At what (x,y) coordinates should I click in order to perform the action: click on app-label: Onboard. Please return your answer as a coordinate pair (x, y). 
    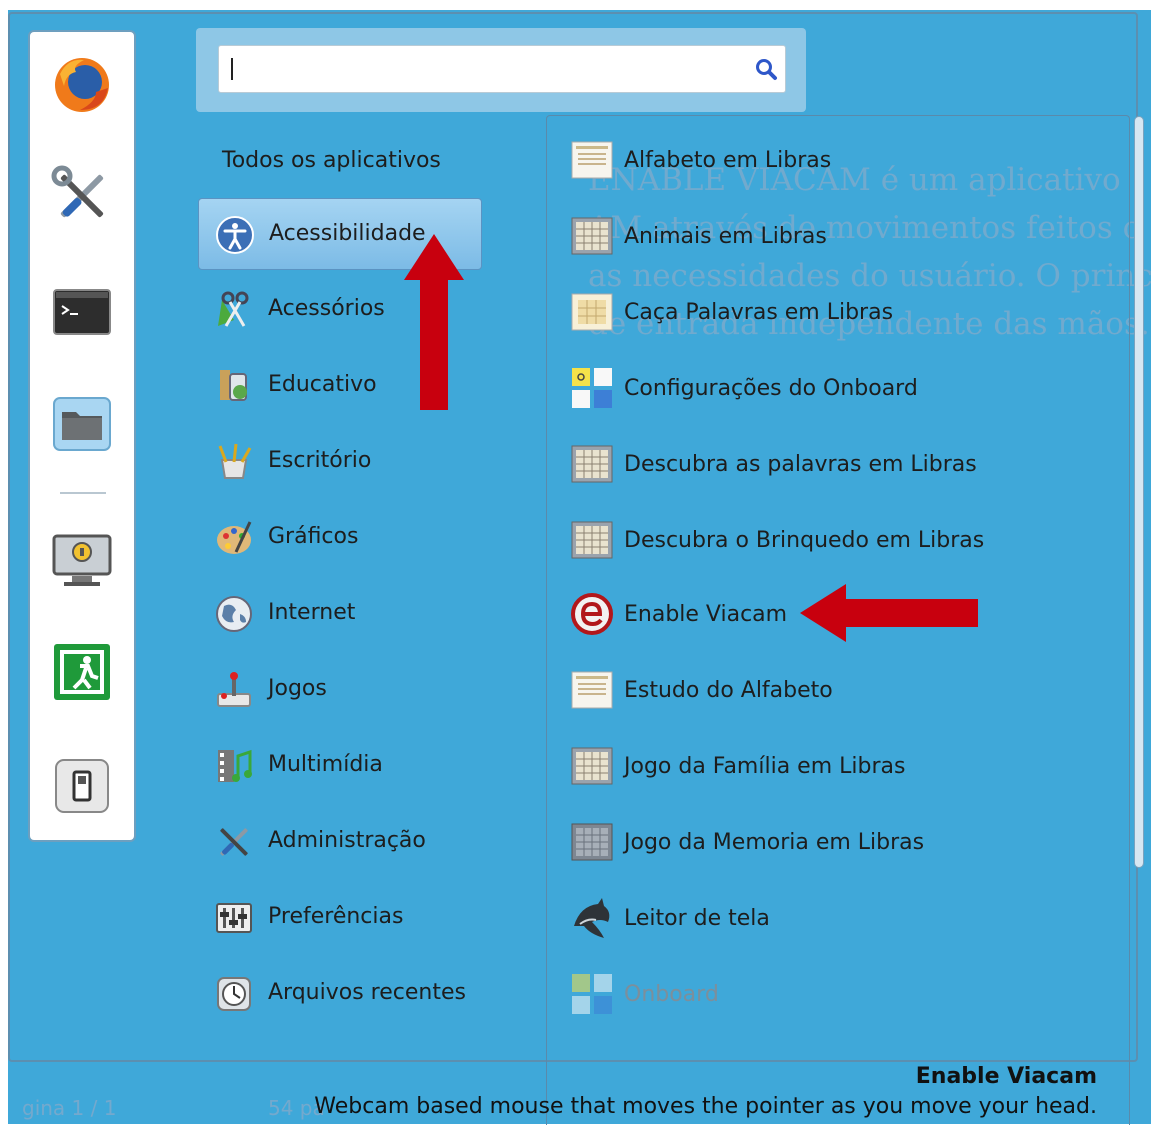
    Looking at the image, I should click on (671, 994).